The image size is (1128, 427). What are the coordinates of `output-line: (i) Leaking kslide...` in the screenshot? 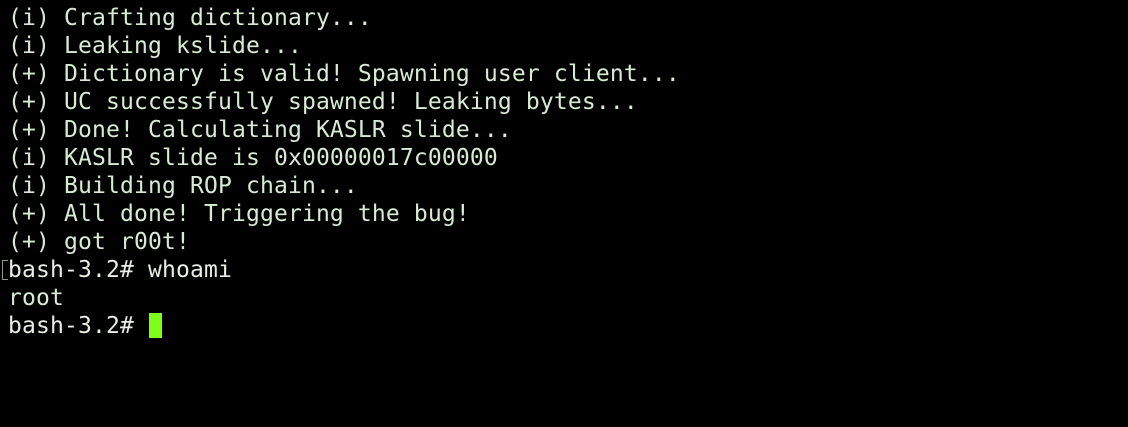 It's located at (155, 46).